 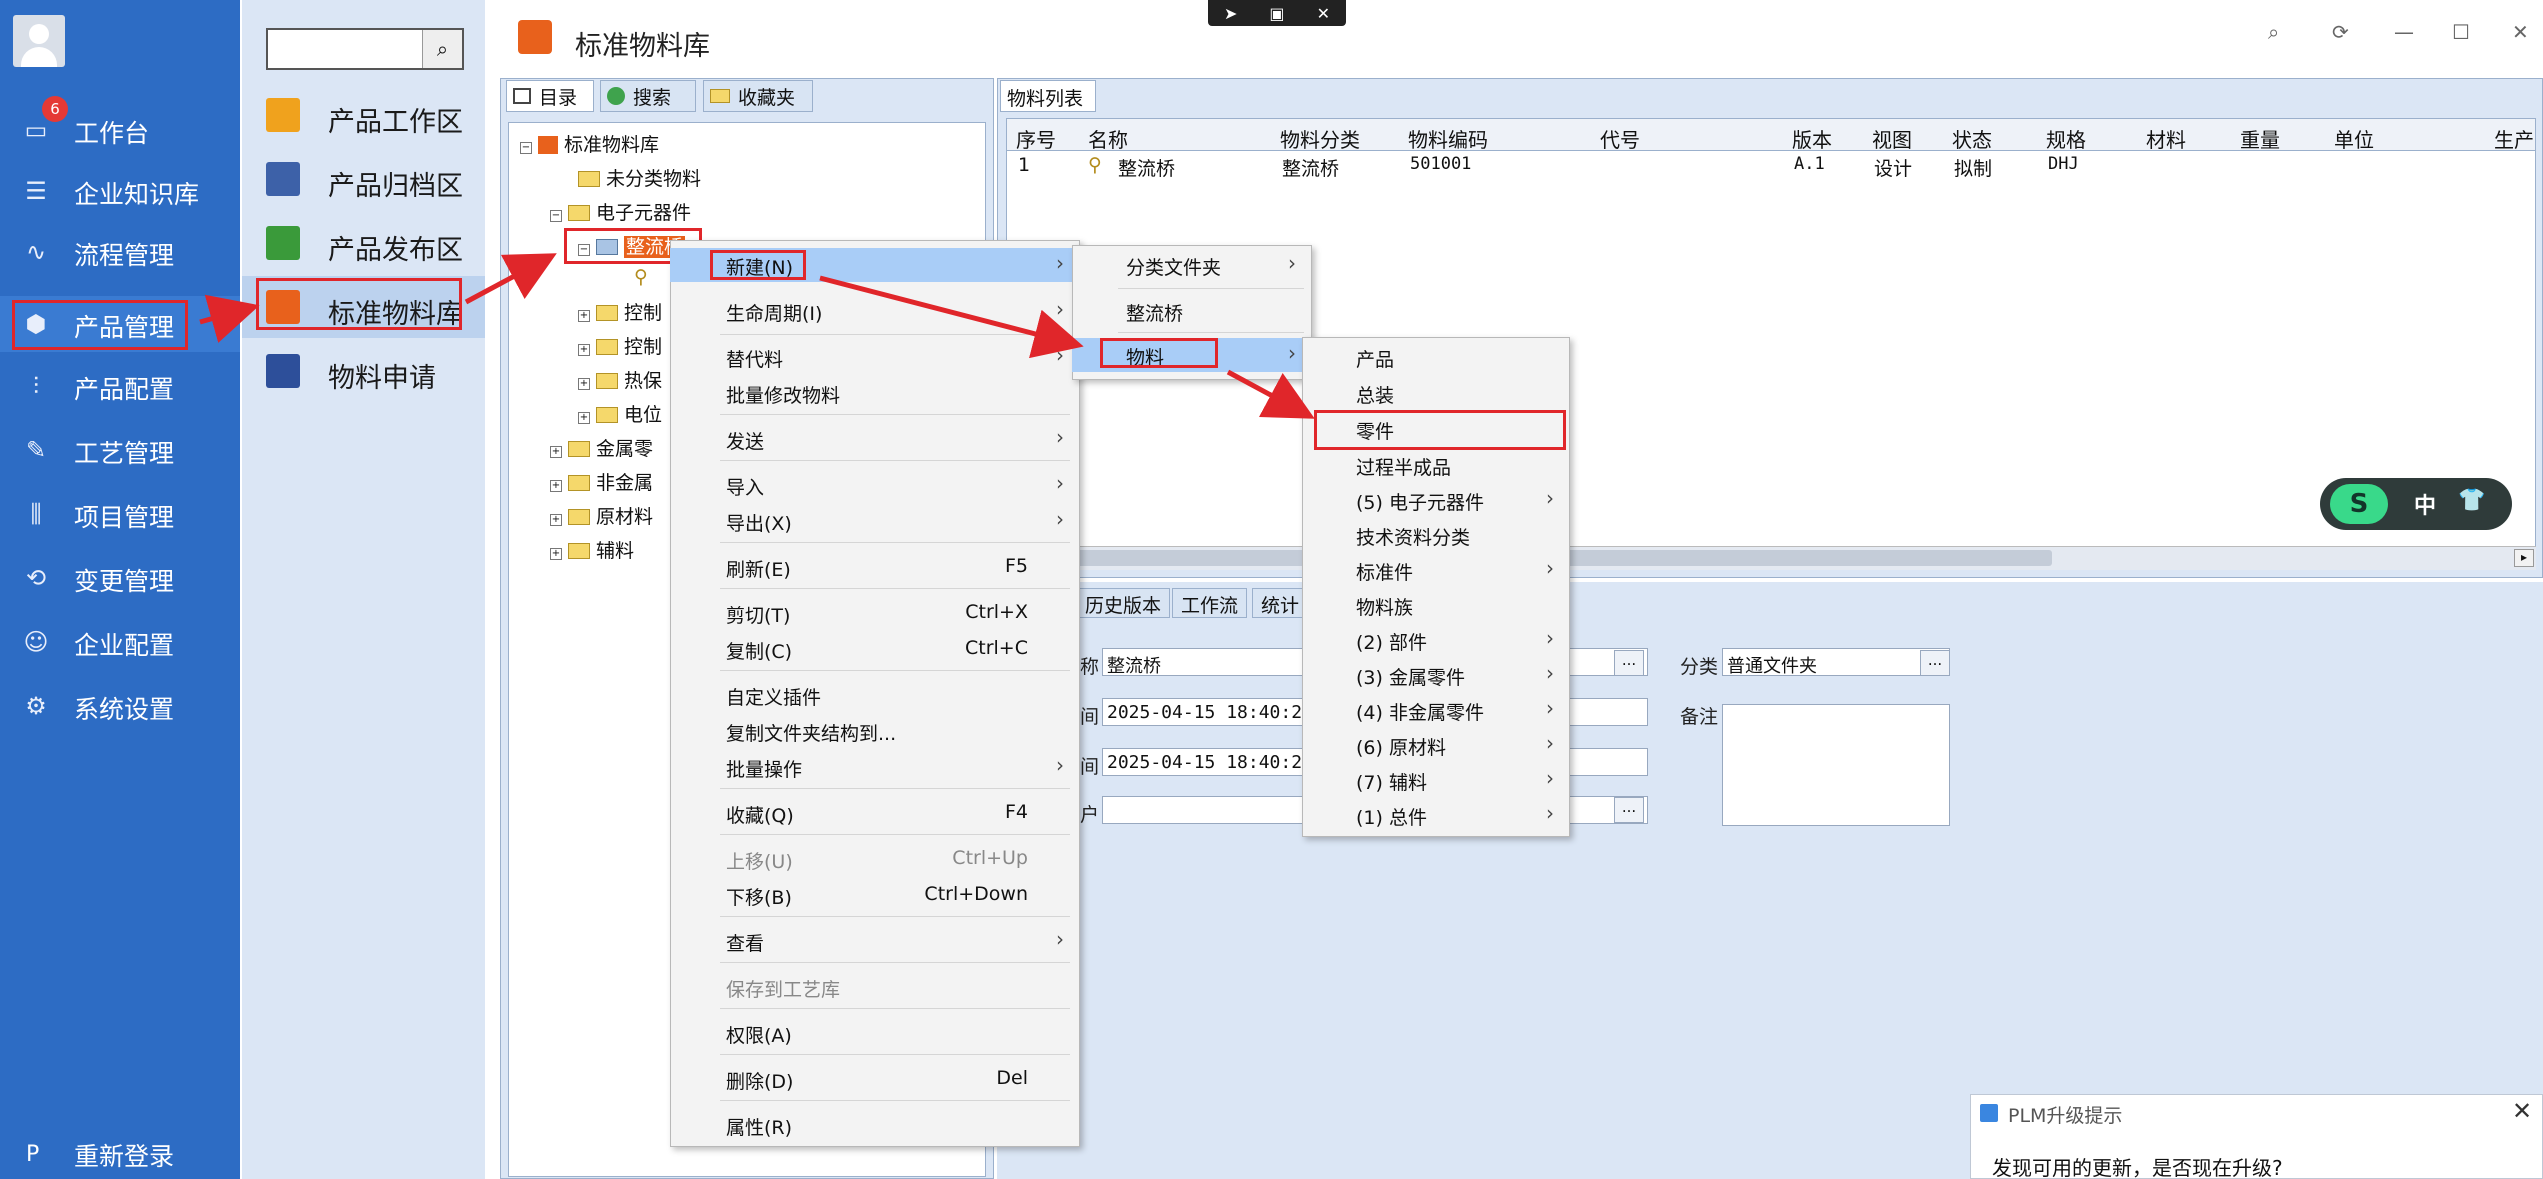 What do you see at coordinates (124, 1155) in the screenshot?
I see `logout-link: 重新登录` at bounding box center [124, 1155].